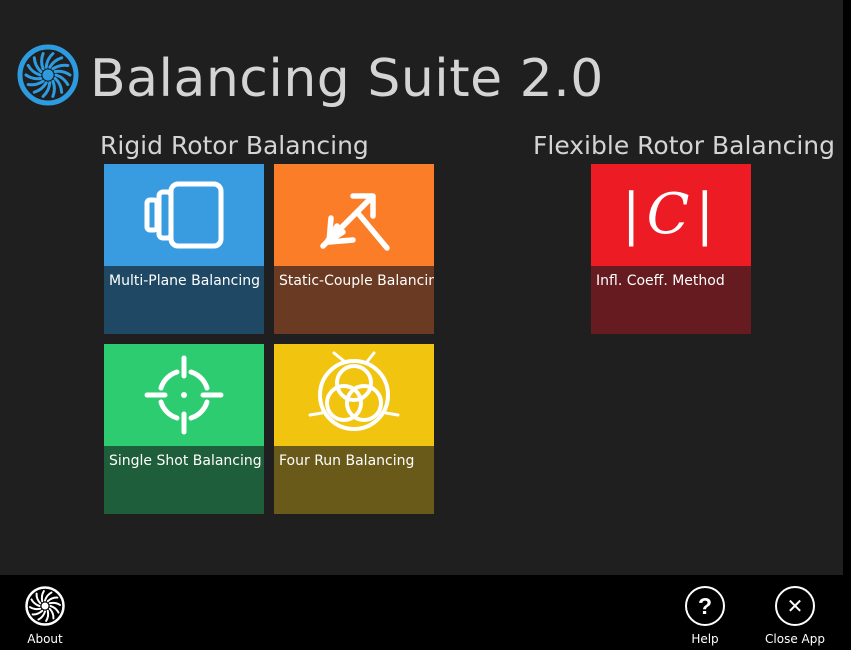 The width and height of the screenshot is (851, 650). Describe the element at coordinates (355, 222) in the screenshot. I see `diverging-arrows-icon` at that location.